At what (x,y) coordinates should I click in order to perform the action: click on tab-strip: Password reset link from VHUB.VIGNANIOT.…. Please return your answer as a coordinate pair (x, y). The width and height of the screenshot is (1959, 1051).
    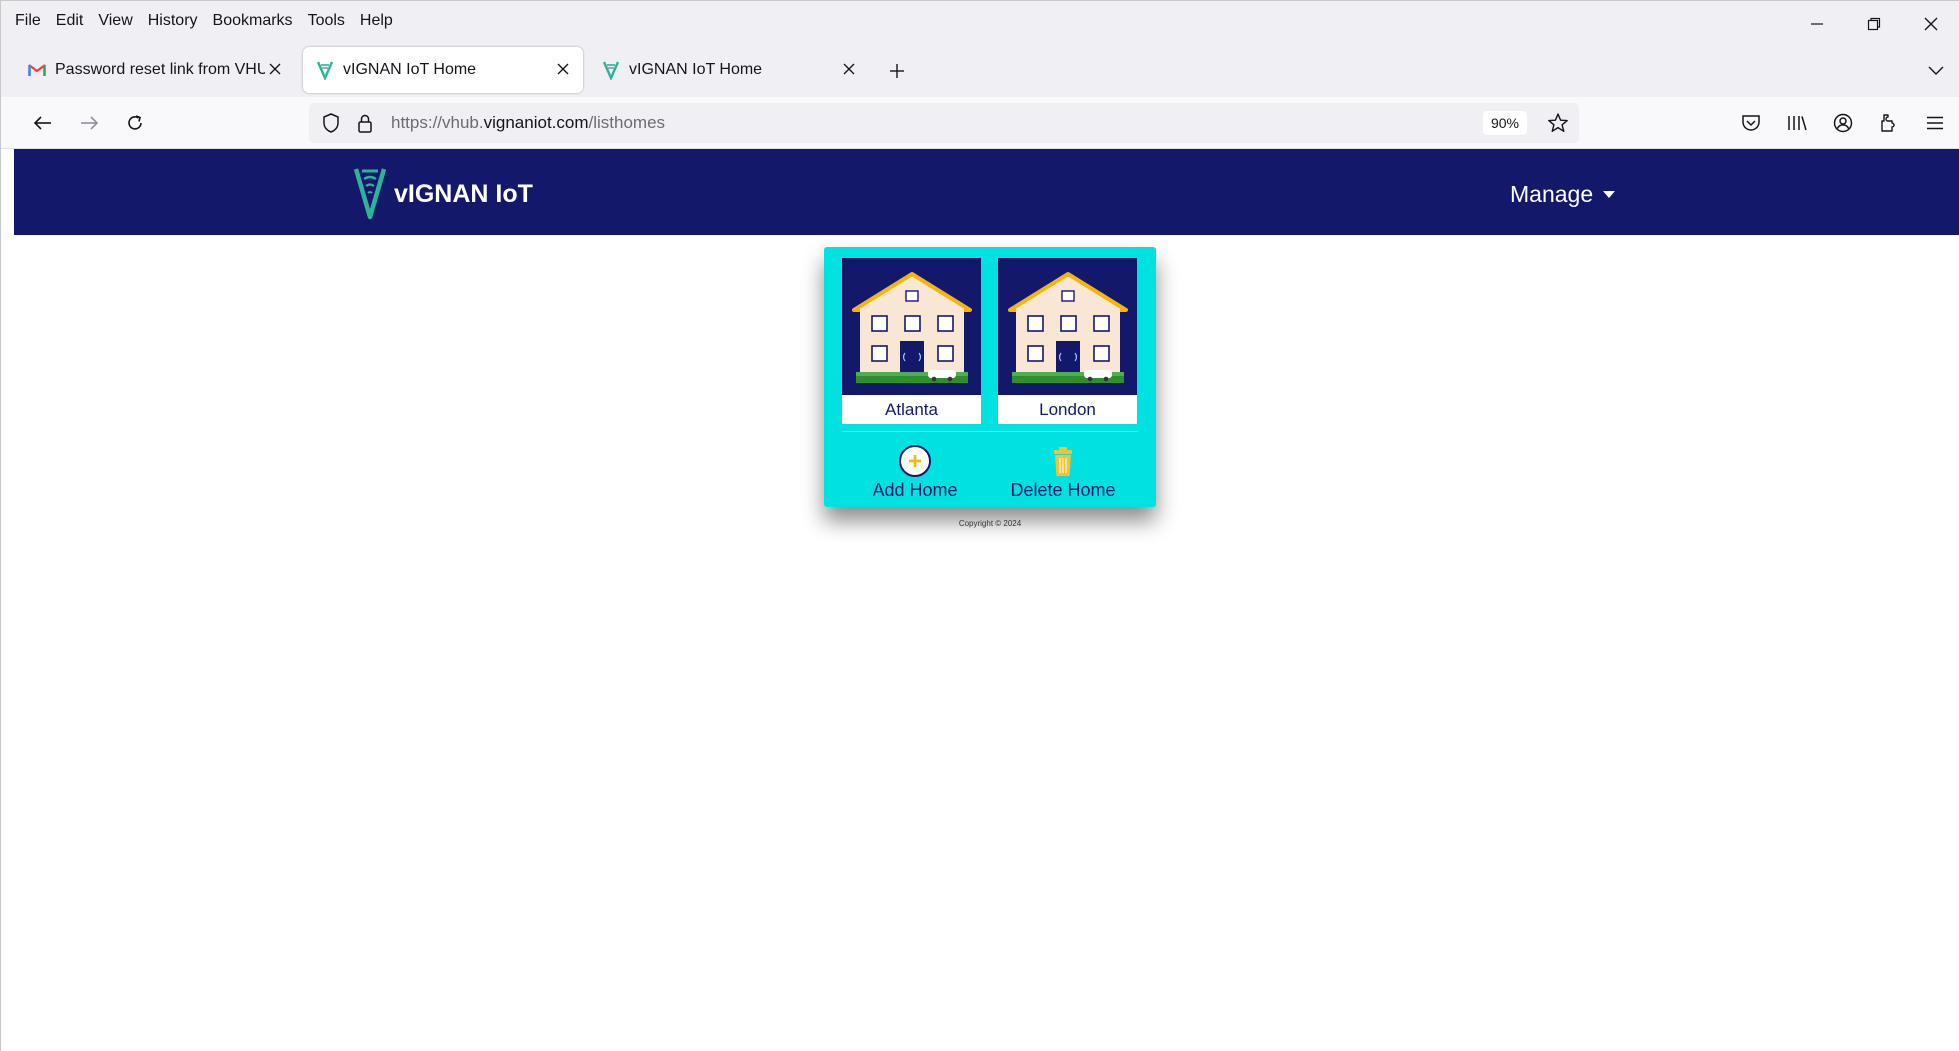
    Looking at the image, I should click on (980, 69).